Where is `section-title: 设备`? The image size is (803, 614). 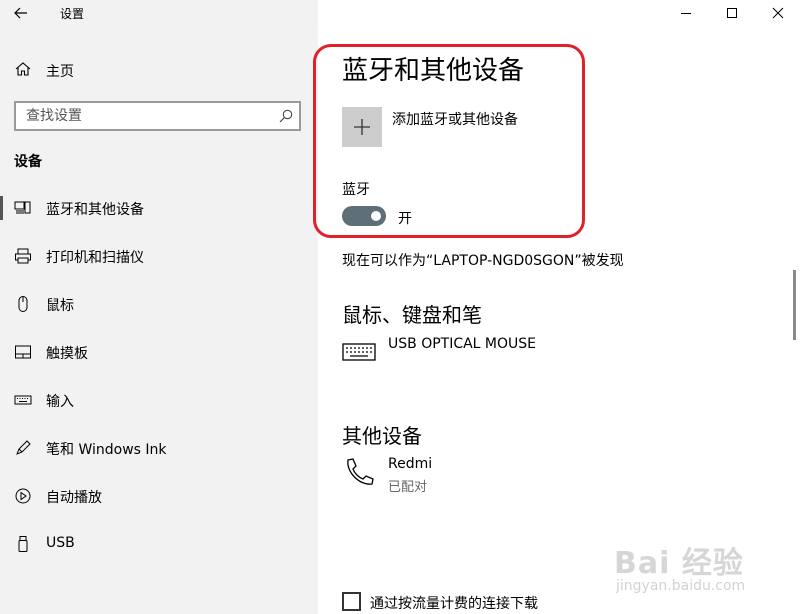 section-title: 设备 is located at coordinates (28, 162).